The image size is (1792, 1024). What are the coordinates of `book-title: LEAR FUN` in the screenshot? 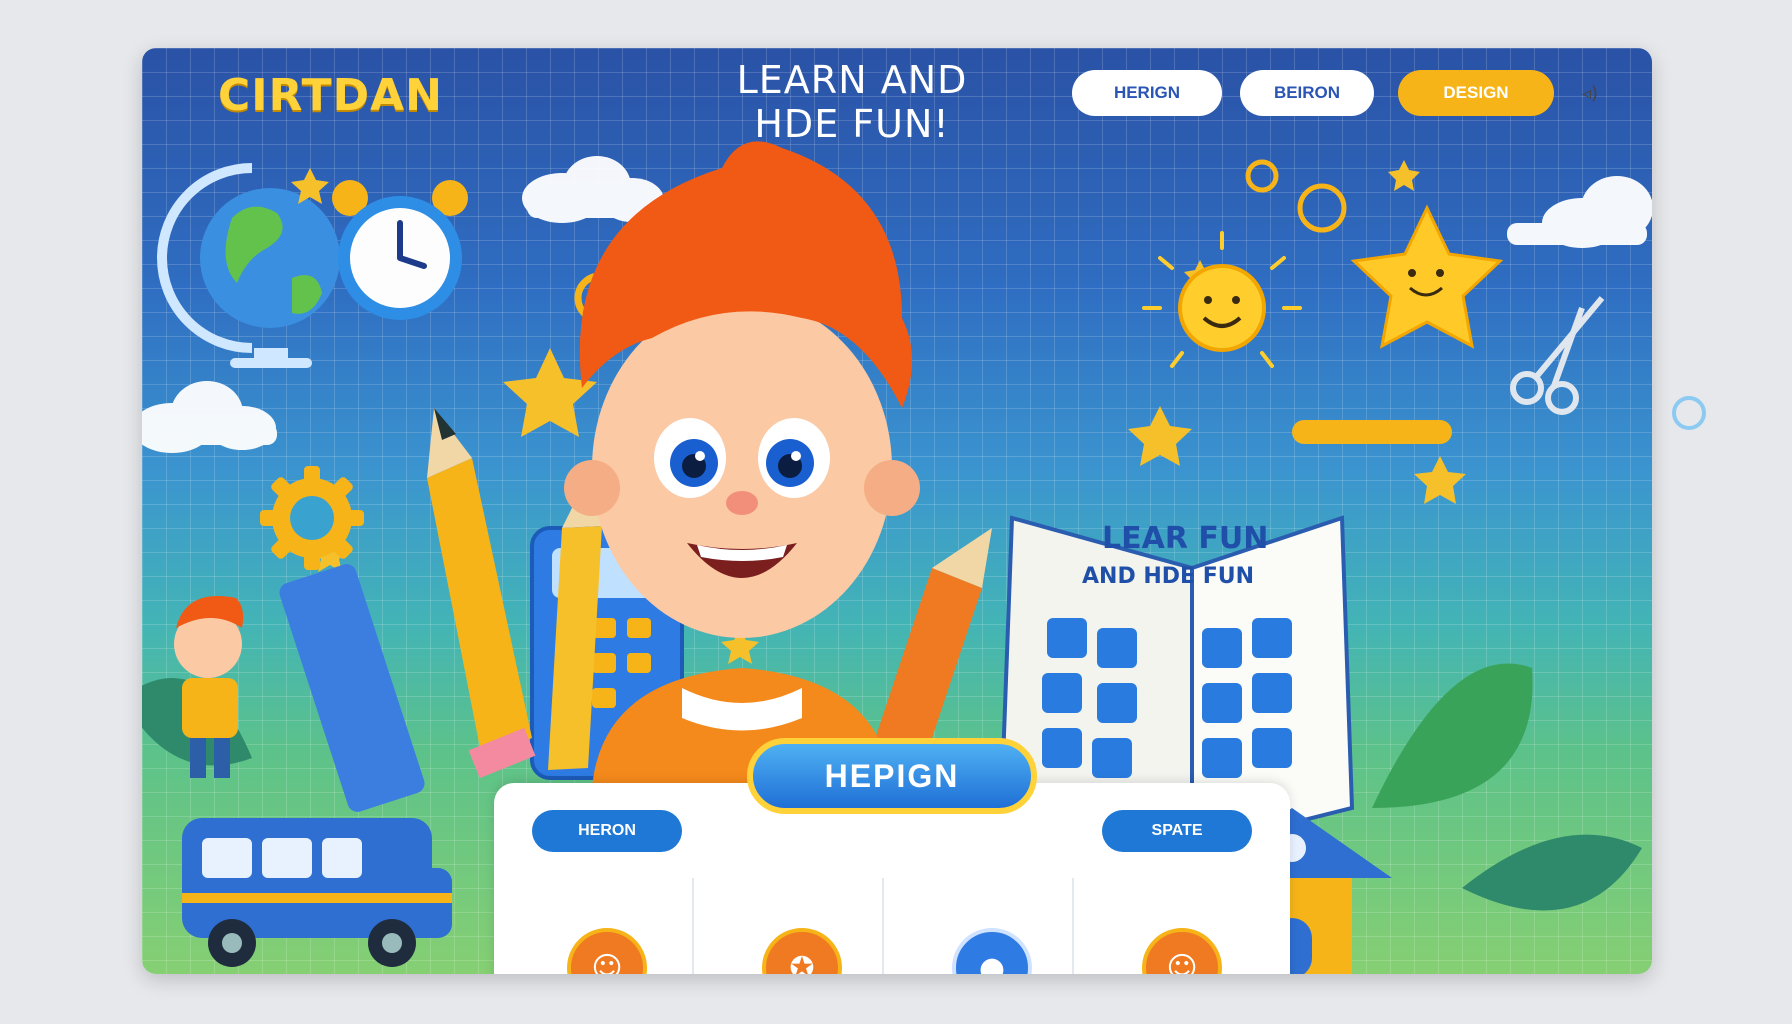 It's located at (1185, 538).